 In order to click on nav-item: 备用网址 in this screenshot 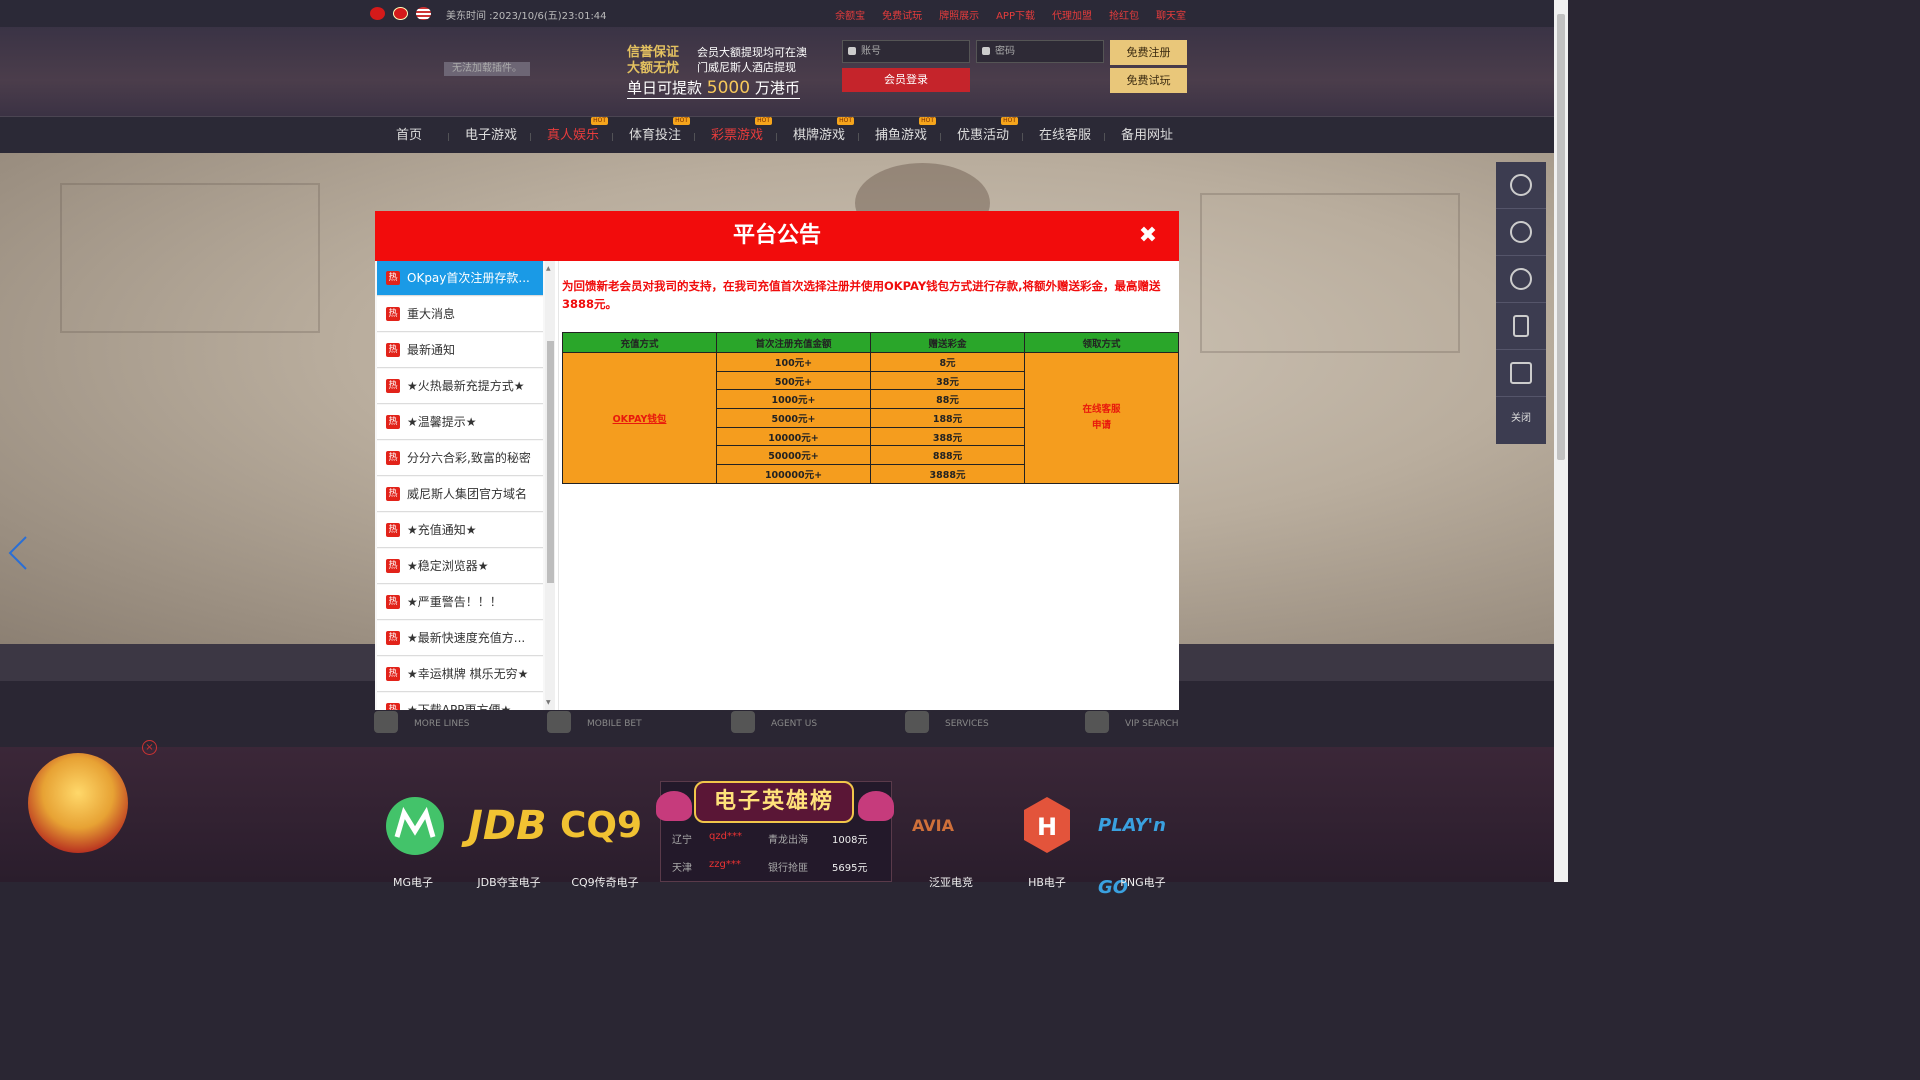, I will do `click(1147, 135)`.